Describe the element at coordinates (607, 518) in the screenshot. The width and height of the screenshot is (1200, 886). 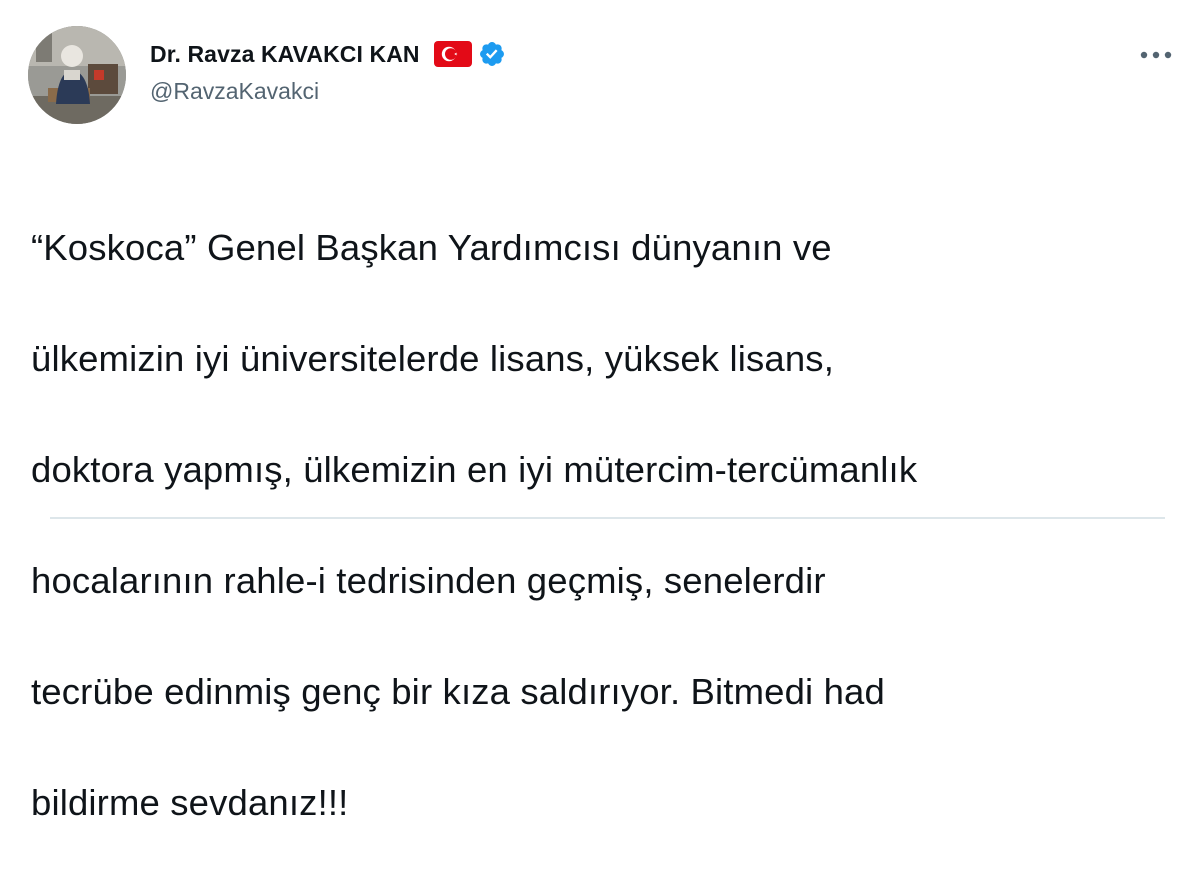
I see `divider` at that location.